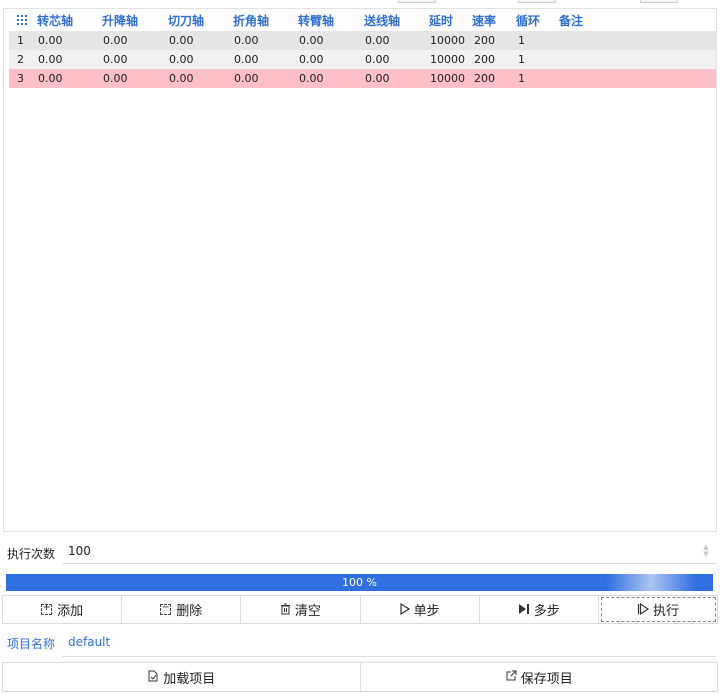  What do you see at coordinates (166, 608) in the screenshot?
I see `delete-box-icon` at bounding box center [166, 608].